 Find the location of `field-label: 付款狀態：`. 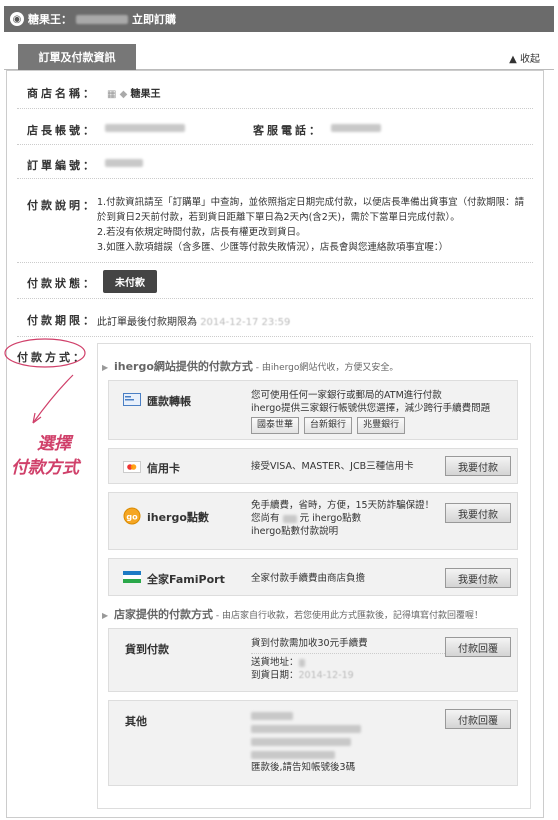

field-label: 付款狀態： is located at coordinates (62, 283).